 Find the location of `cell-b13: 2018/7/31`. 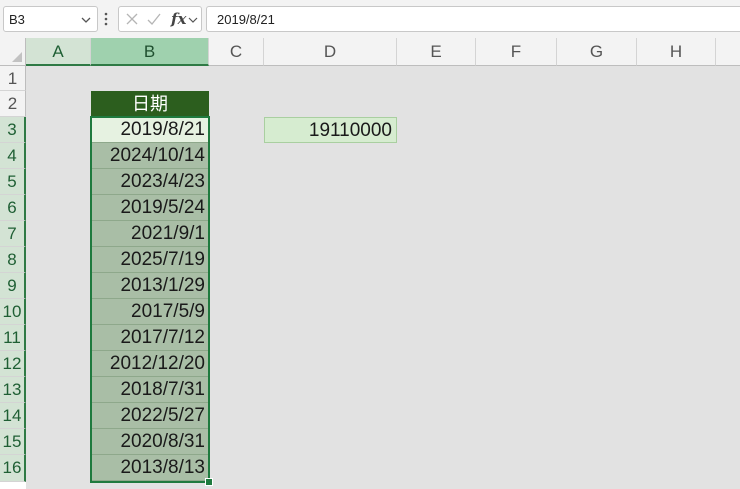

cell-b13: 2018/7/31 is located at coordinates (150, 390).